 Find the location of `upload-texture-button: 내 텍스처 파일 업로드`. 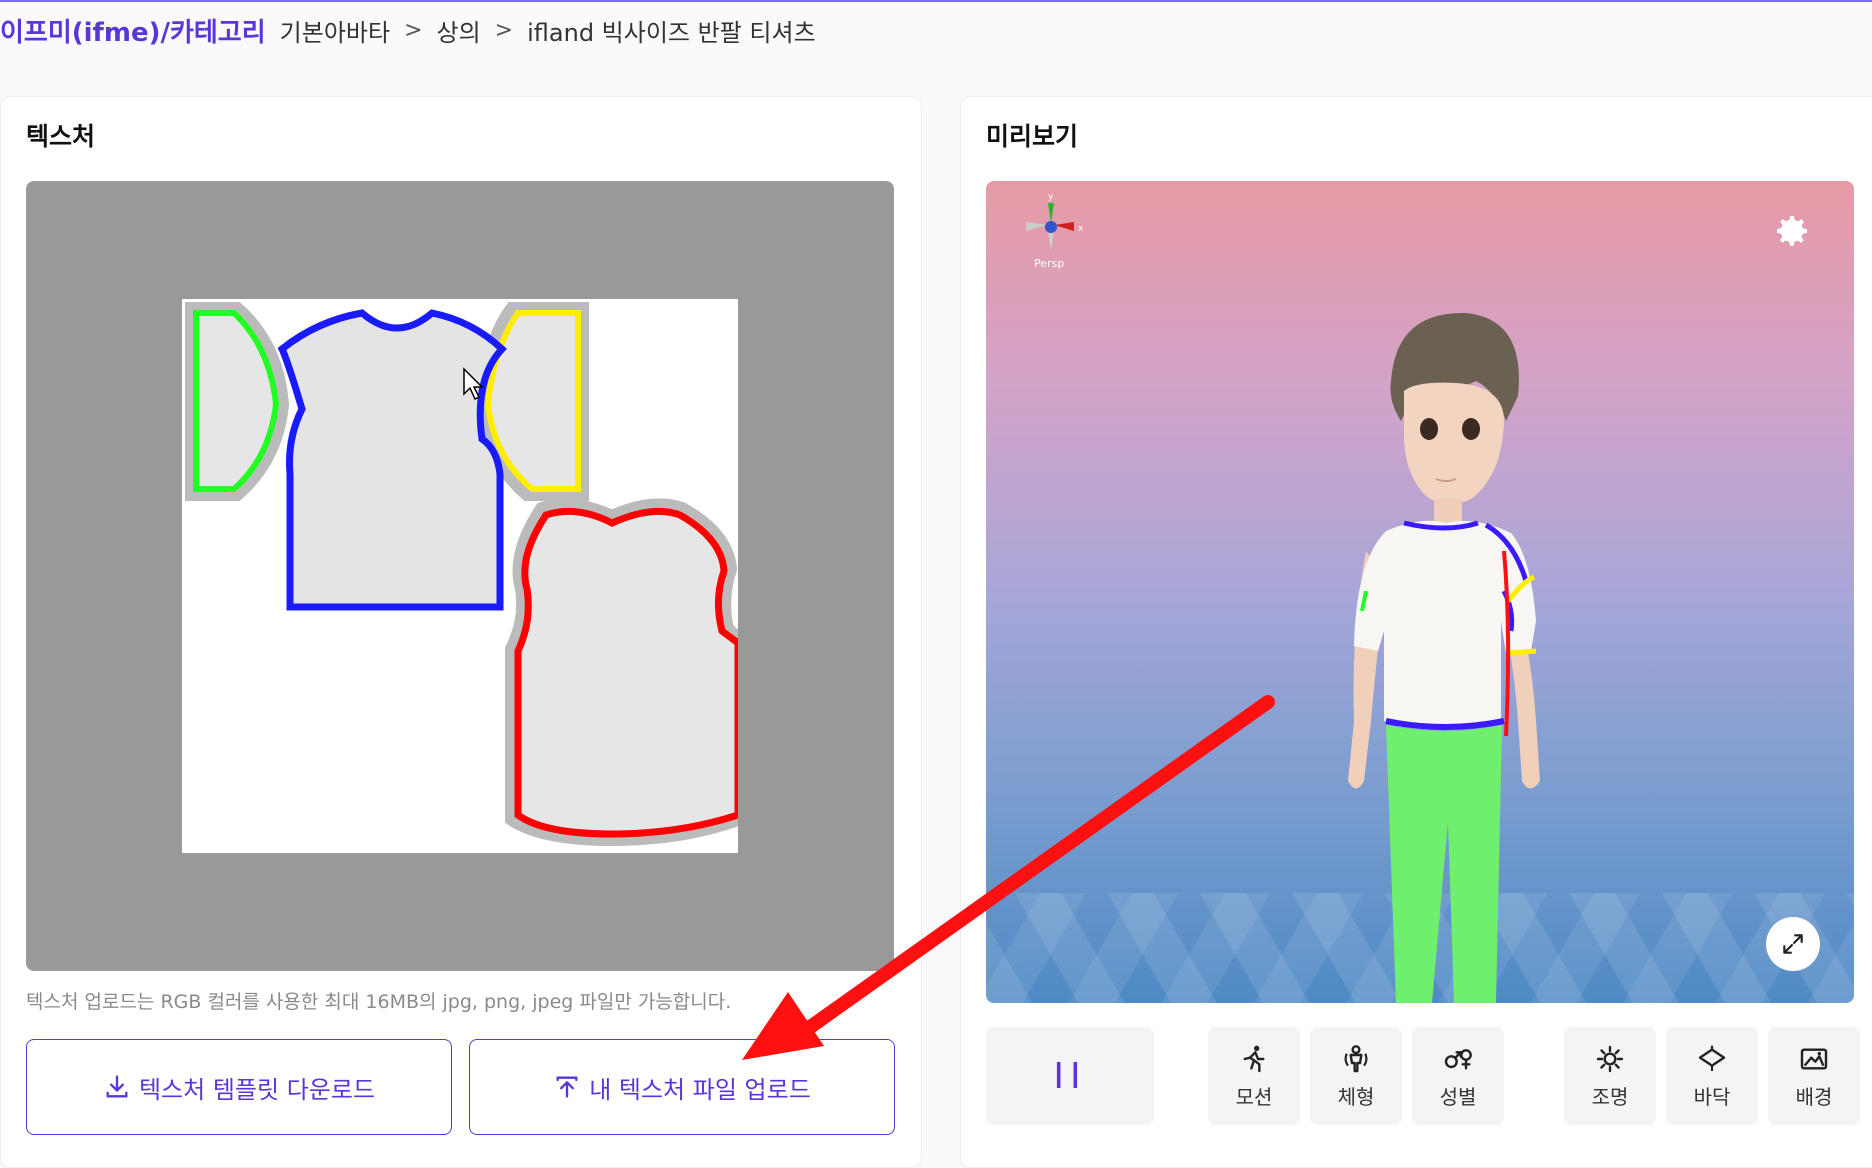

upload-texture-button: 내 텍스처 파일 업로드 is located at coordinates (682, 1087).